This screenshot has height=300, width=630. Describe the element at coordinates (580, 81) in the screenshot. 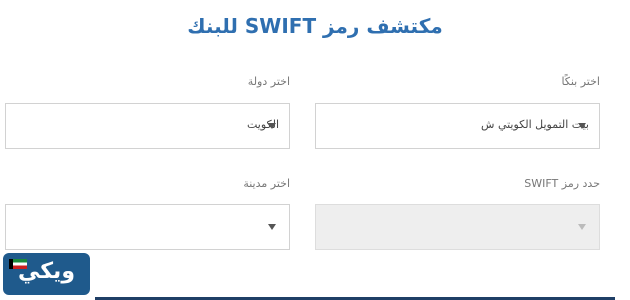

I see `bank-select-label: اختر بنكًا` at that location.